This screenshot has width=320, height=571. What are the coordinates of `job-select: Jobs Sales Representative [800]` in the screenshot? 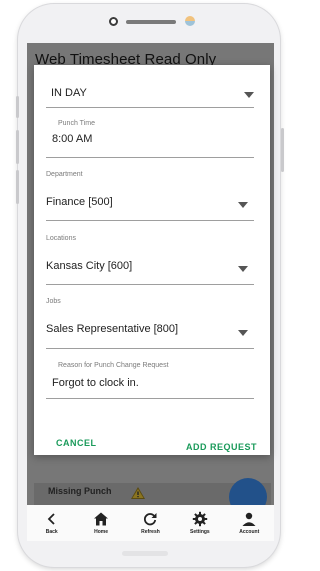 It's located at (150, 316).